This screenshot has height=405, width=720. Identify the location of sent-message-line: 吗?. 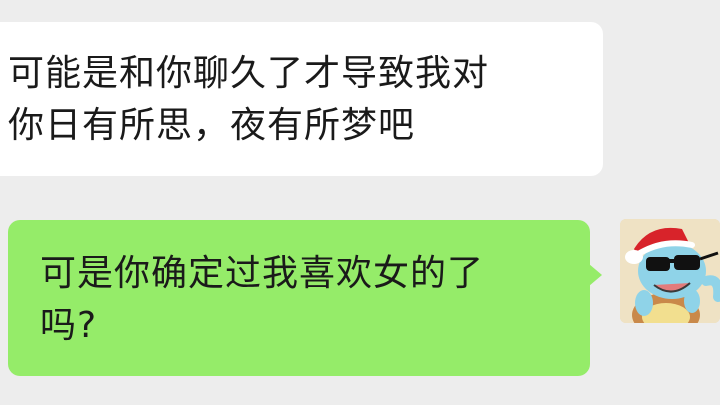
(69, 325).